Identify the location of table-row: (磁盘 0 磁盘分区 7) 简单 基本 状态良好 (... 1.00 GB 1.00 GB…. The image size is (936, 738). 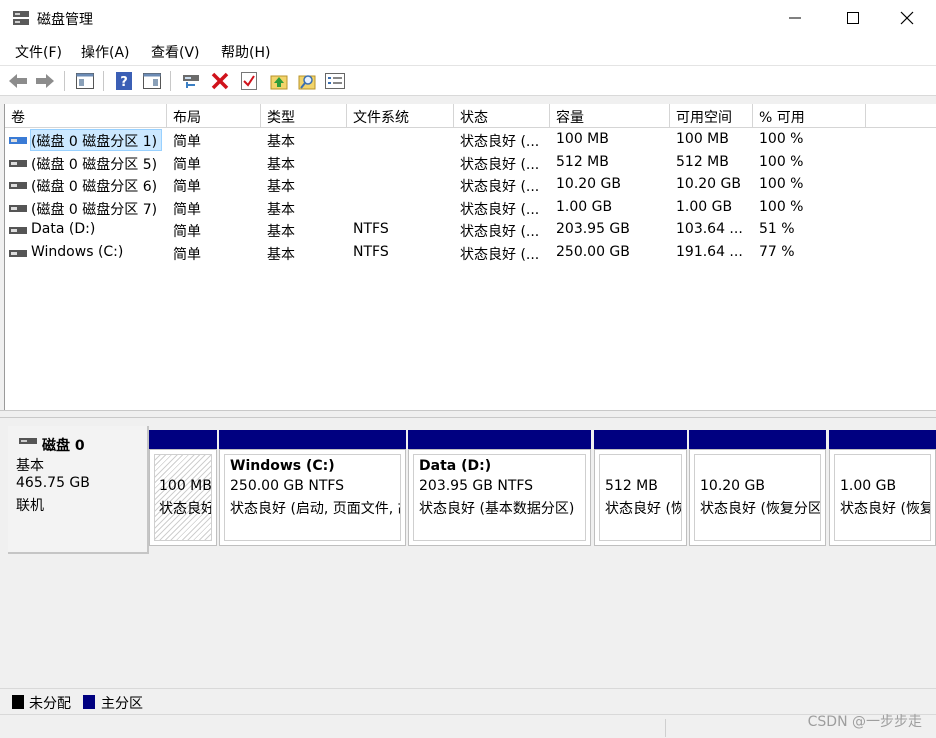
(470, 208).